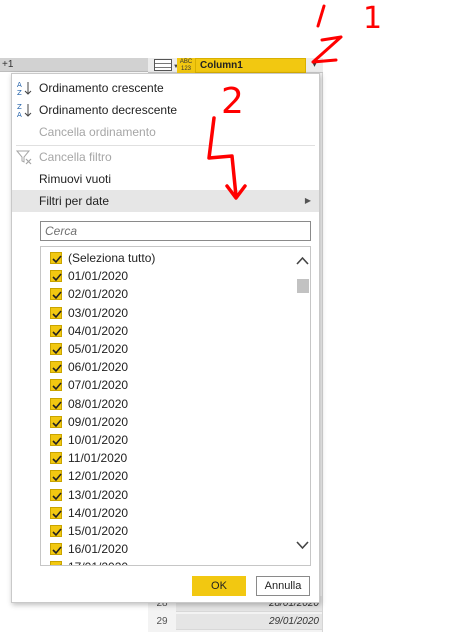  What do you see at coordinates (294, 100) in the screenshot?
I see `red-annotations: 1 2` at bounding box center [294, 100].